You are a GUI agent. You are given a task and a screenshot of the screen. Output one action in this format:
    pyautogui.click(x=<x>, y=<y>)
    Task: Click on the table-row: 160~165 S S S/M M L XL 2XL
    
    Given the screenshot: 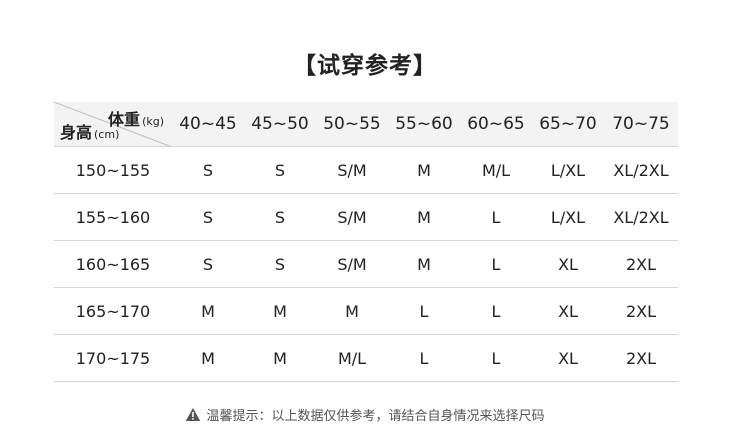 What is the action you would take?
    pyautogui.click(x=366, y=264)
    